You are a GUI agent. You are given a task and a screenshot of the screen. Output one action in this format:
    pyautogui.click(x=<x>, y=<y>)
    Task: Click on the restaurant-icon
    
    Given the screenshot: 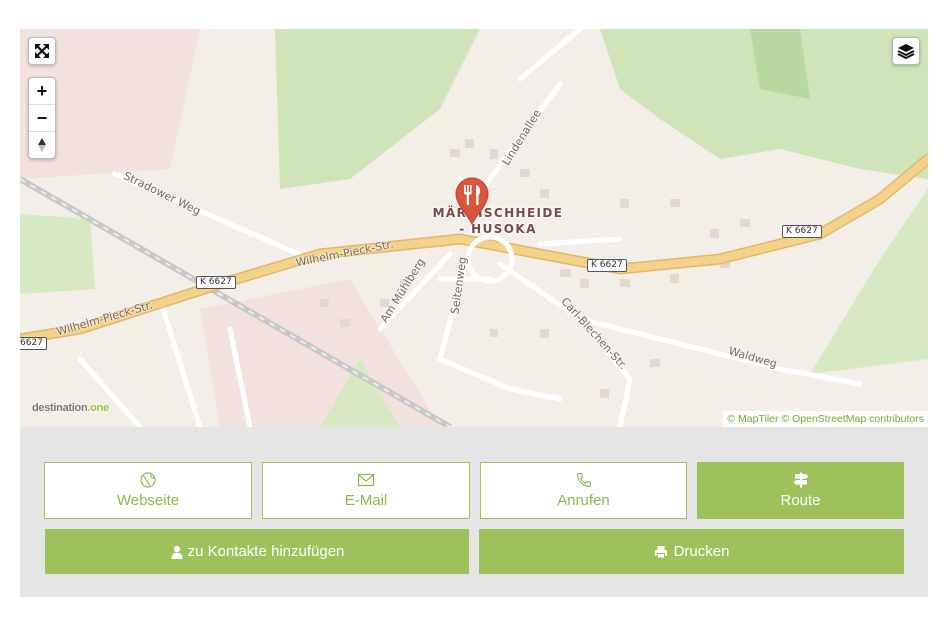 What is the action you would take?
    pyautogui.click(x=472, y=201)
    